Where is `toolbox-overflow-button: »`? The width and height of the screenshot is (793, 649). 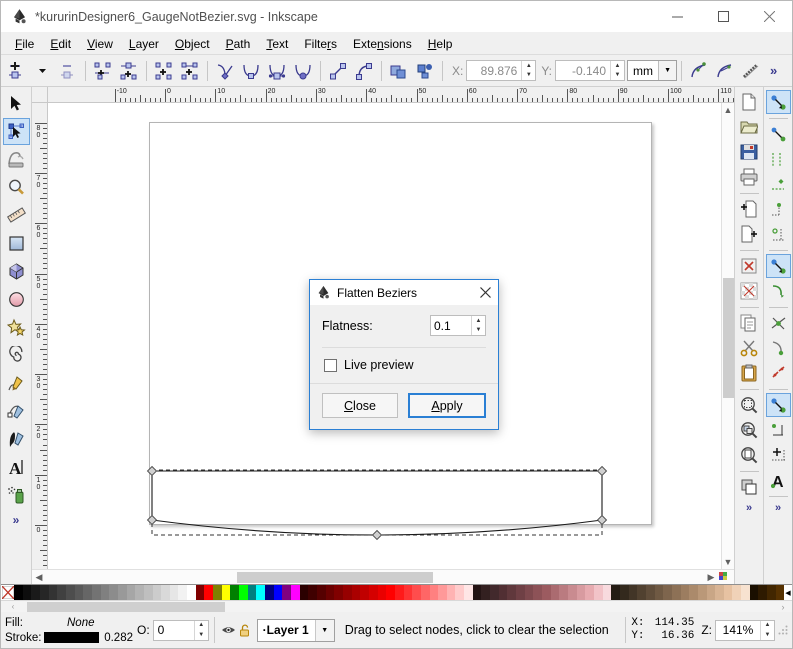
toolbox-overflow-button: » is located at coordinates (16, 520).